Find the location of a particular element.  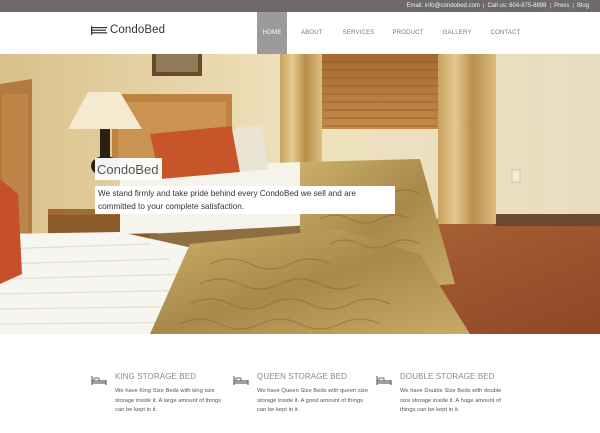

blog-link: Blog is located at coordinates (583, 6).